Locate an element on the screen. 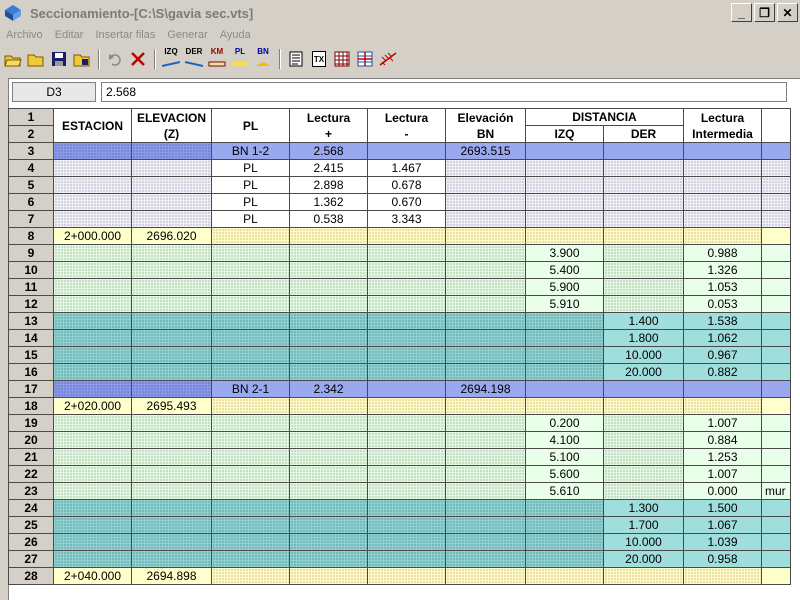  row-number: 3 is located at coordinates (31, 151).